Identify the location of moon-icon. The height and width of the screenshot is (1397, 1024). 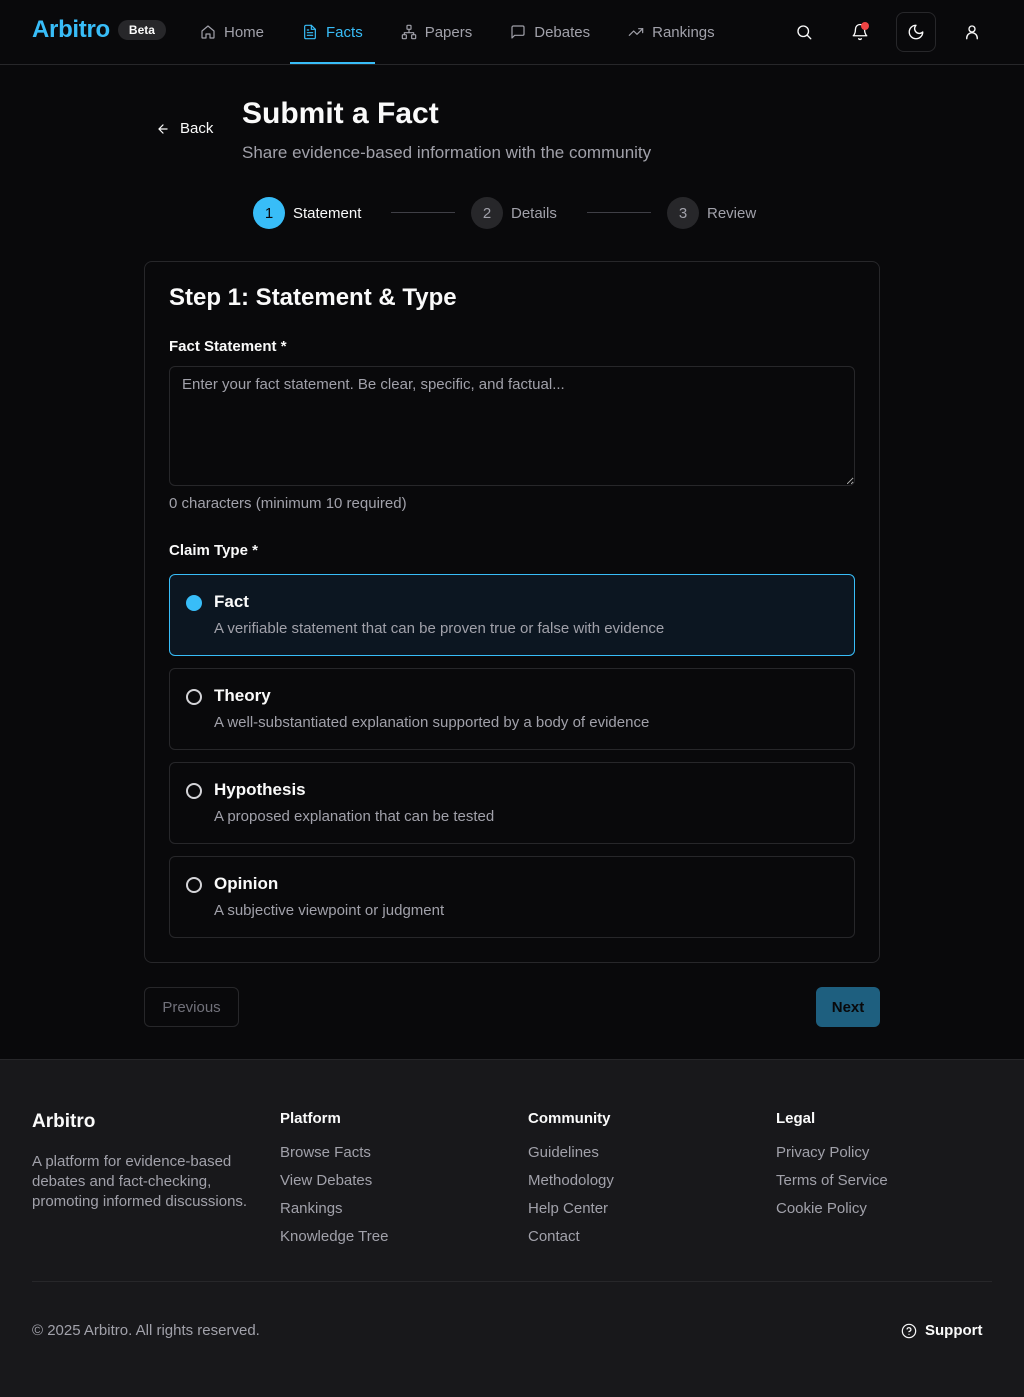
(916, 32).